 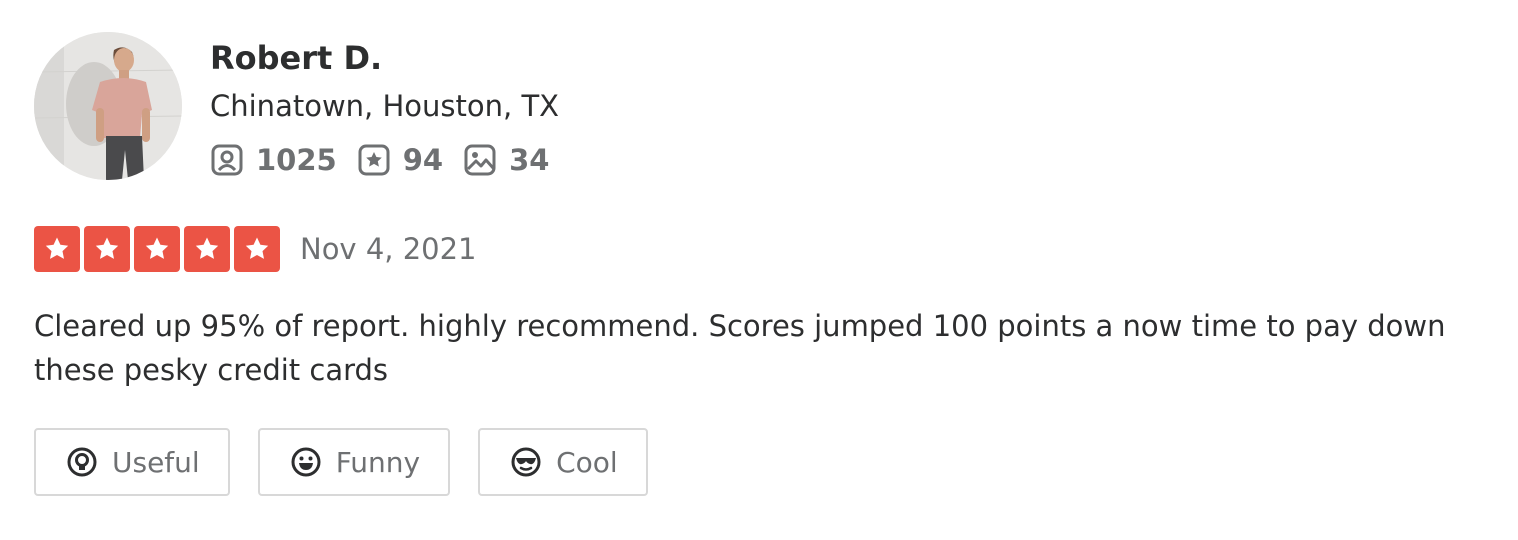 I want to click on user-name: Robert D., so click(x=389, y=58).